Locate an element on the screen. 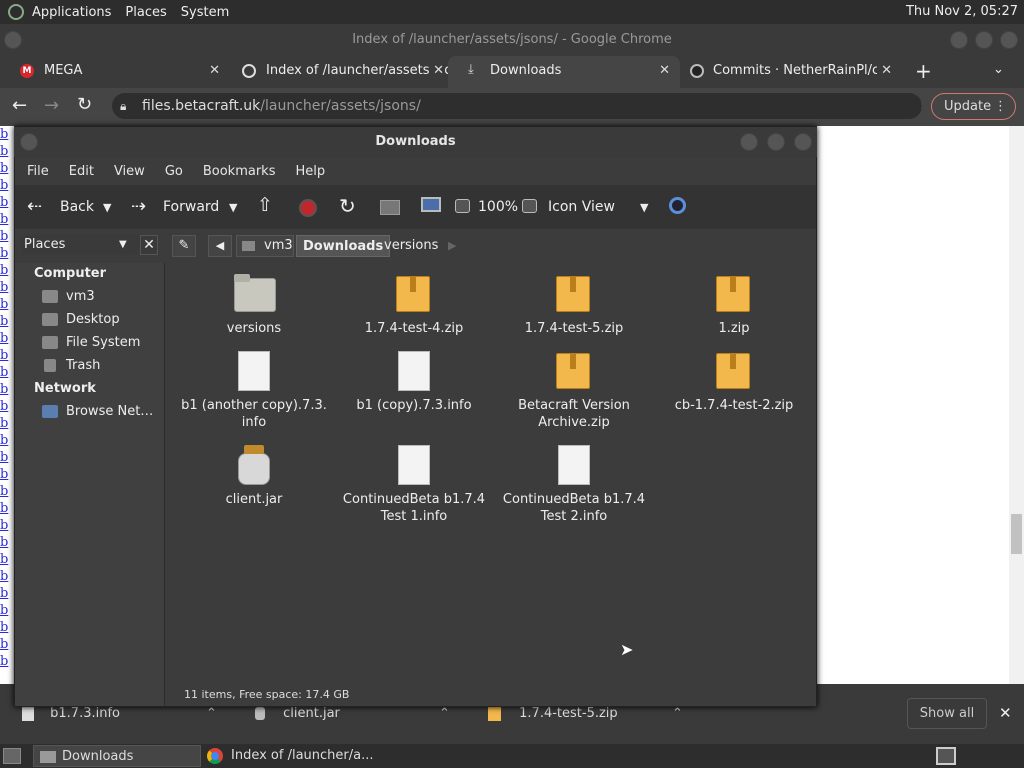 This screenshot has height=768, width=1024. tab-index: Index of /launcher/assets/jsons/ ✕ is located at coordinates (338, 72).